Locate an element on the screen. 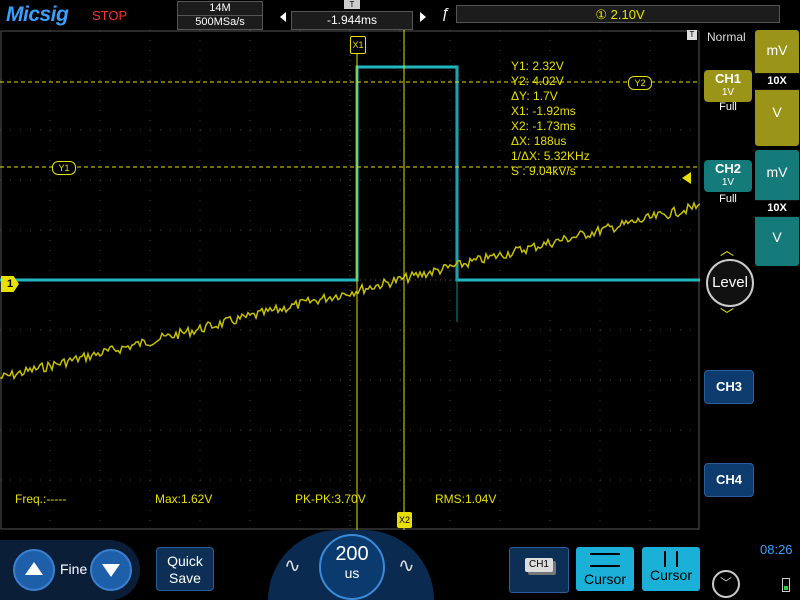  cursor-readout-x2: X2: -1.73ms is located at coordinates (543, 126).